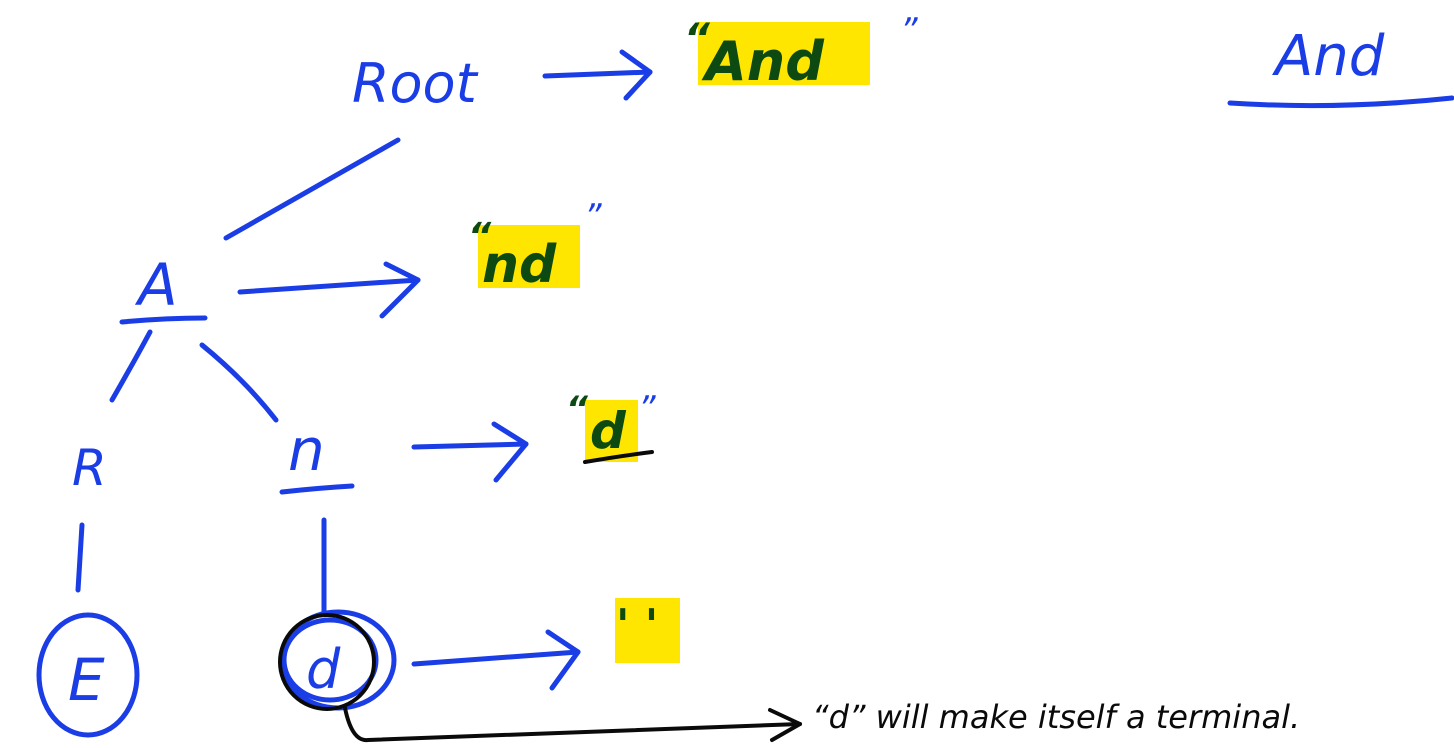  What do you see at coordinates (89, 468) in the screenshot?
I see `node-r-label: R` at bounding box center [89, 468].